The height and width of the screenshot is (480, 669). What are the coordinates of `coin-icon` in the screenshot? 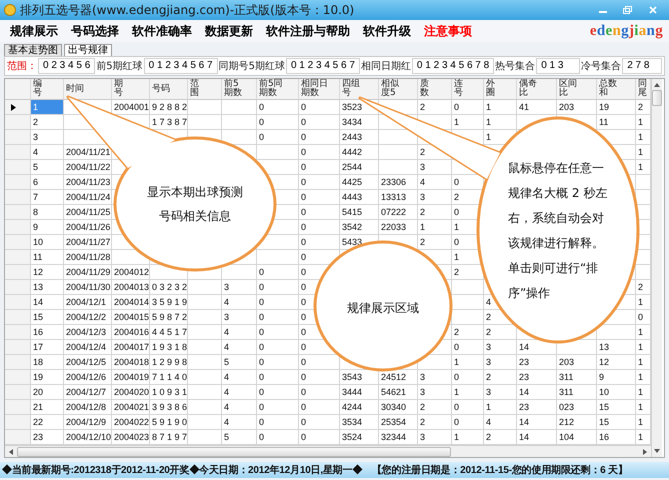 It's located at (10, 10).